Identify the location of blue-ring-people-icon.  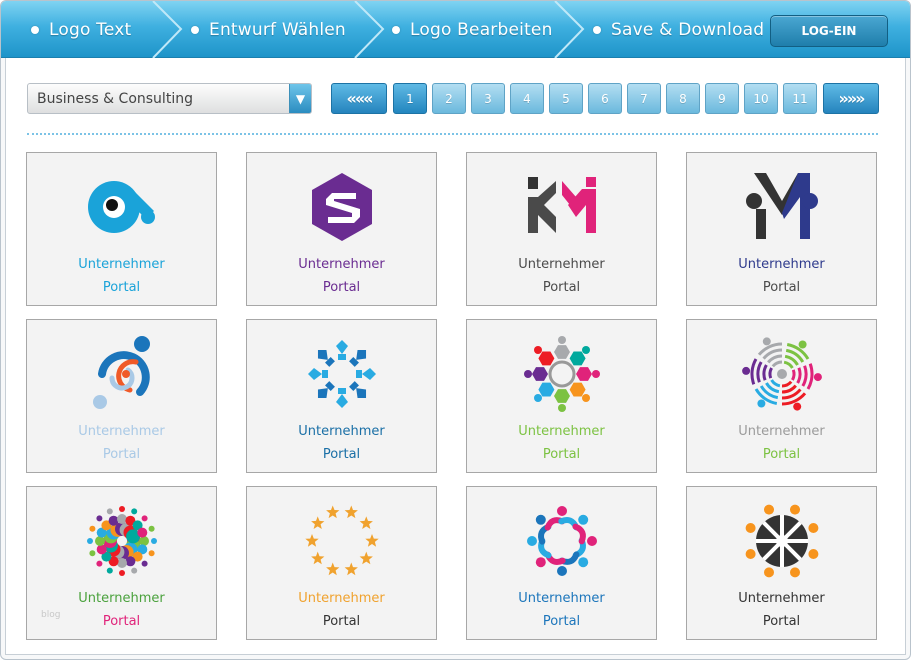
(342, 374).